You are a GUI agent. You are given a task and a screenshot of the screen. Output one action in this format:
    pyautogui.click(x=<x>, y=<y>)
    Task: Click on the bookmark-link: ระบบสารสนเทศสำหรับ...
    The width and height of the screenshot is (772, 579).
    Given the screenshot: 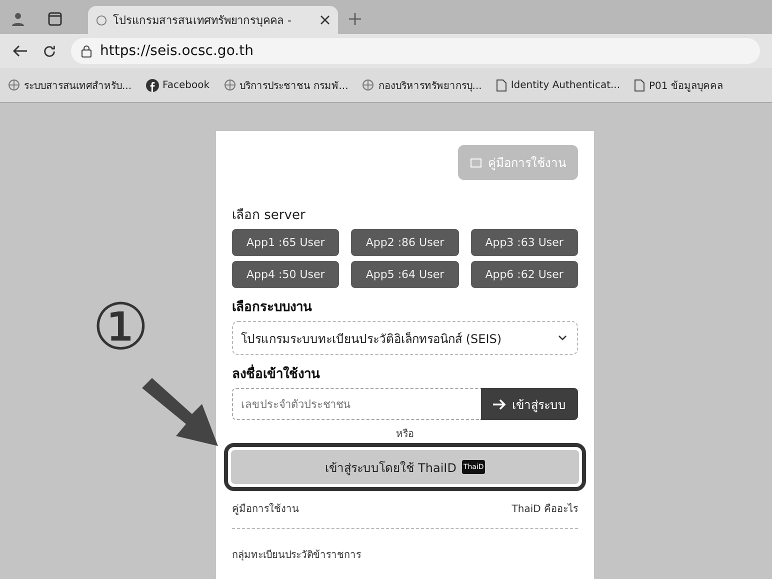 What is the action you would take?
    pyautogui.click(x=78, y=85)
    